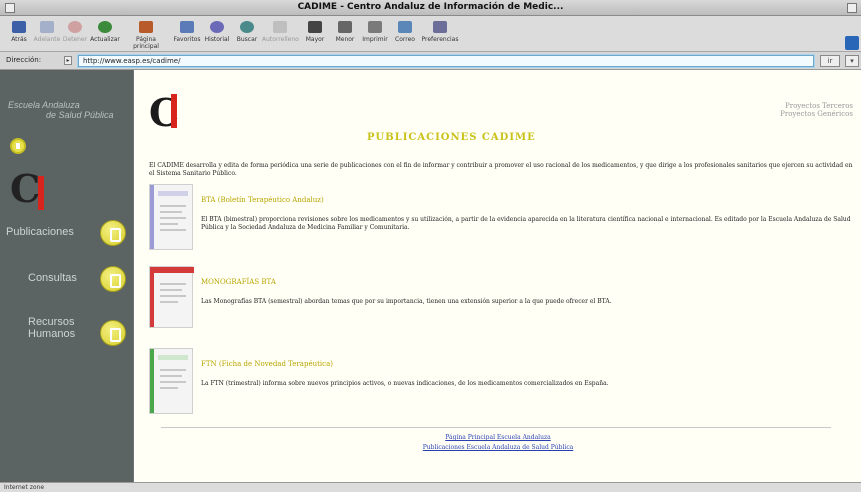 The height and width of the screenshot is (492, 861). What do you see at coordinates (24, 60) in the screenshot?
I see `address-label: Dirección:` at bounding box center [24, 60].